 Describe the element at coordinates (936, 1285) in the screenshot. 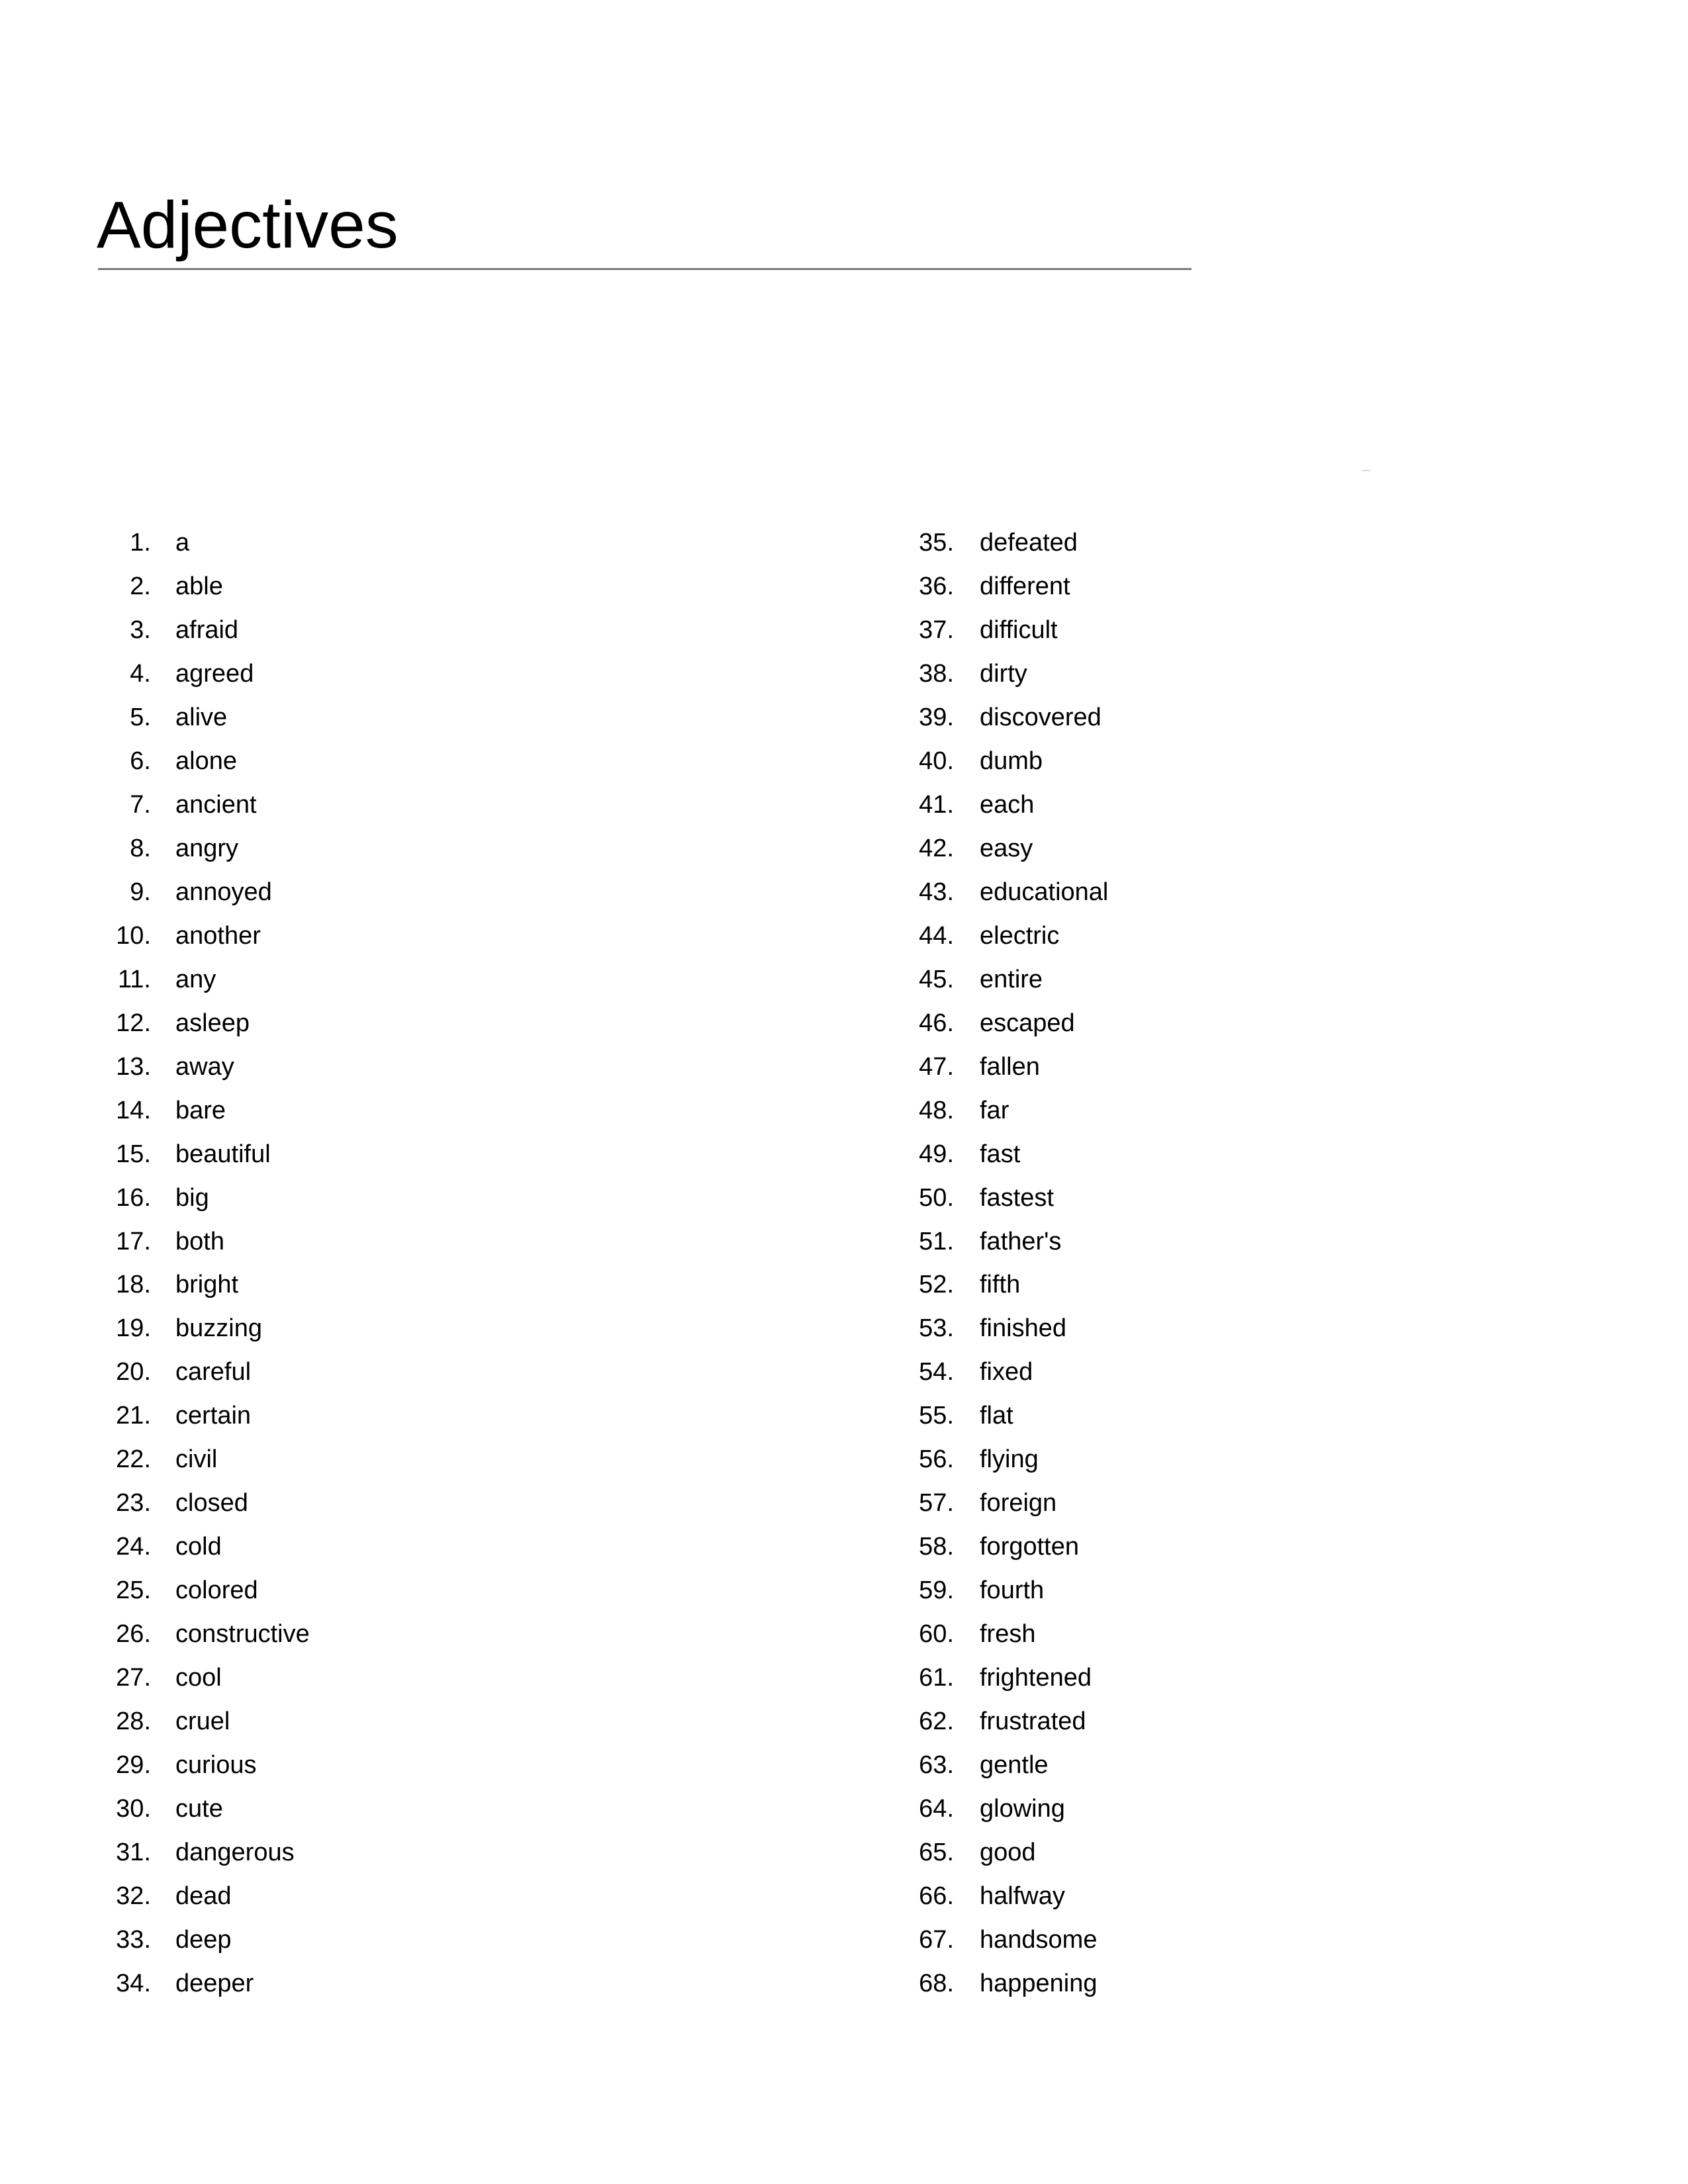

I see `item-number: 52.` at that location.